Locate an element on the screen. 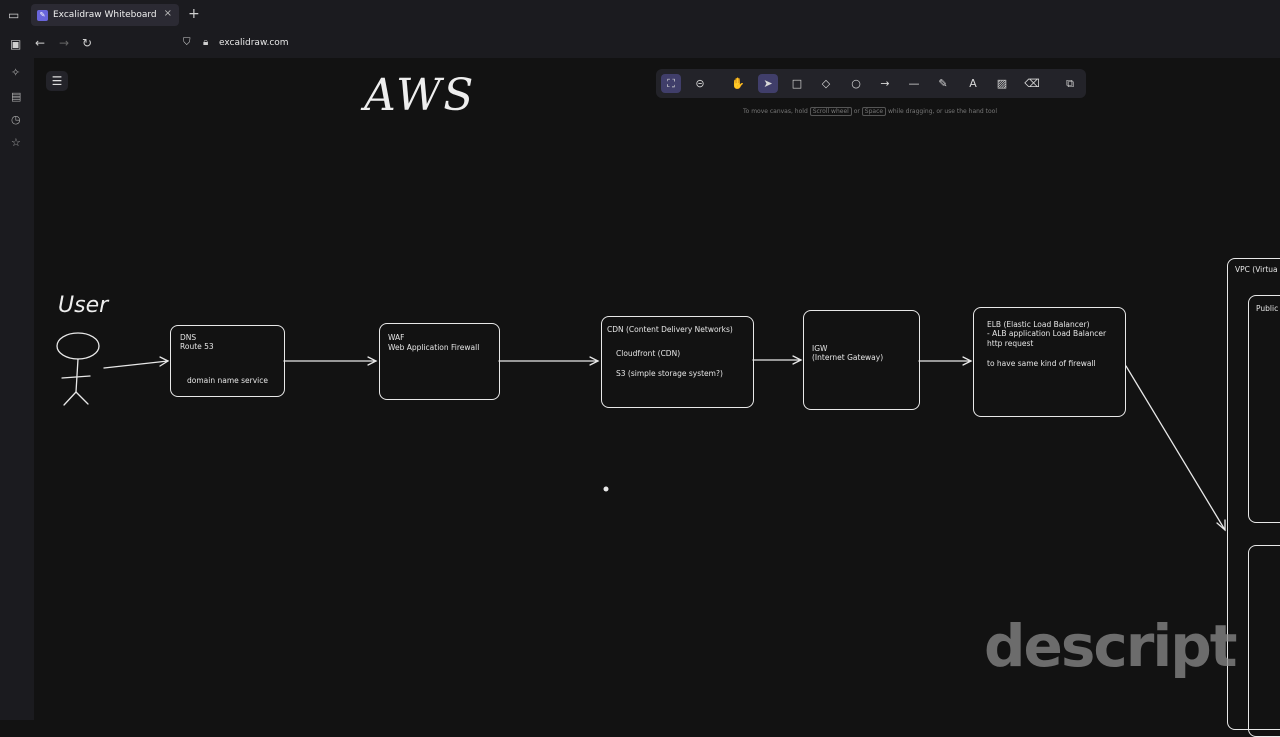 Image resolution: width=1280 pixels, height=737 pixels. arrow-user-dns is located at coordinates (136, 364).